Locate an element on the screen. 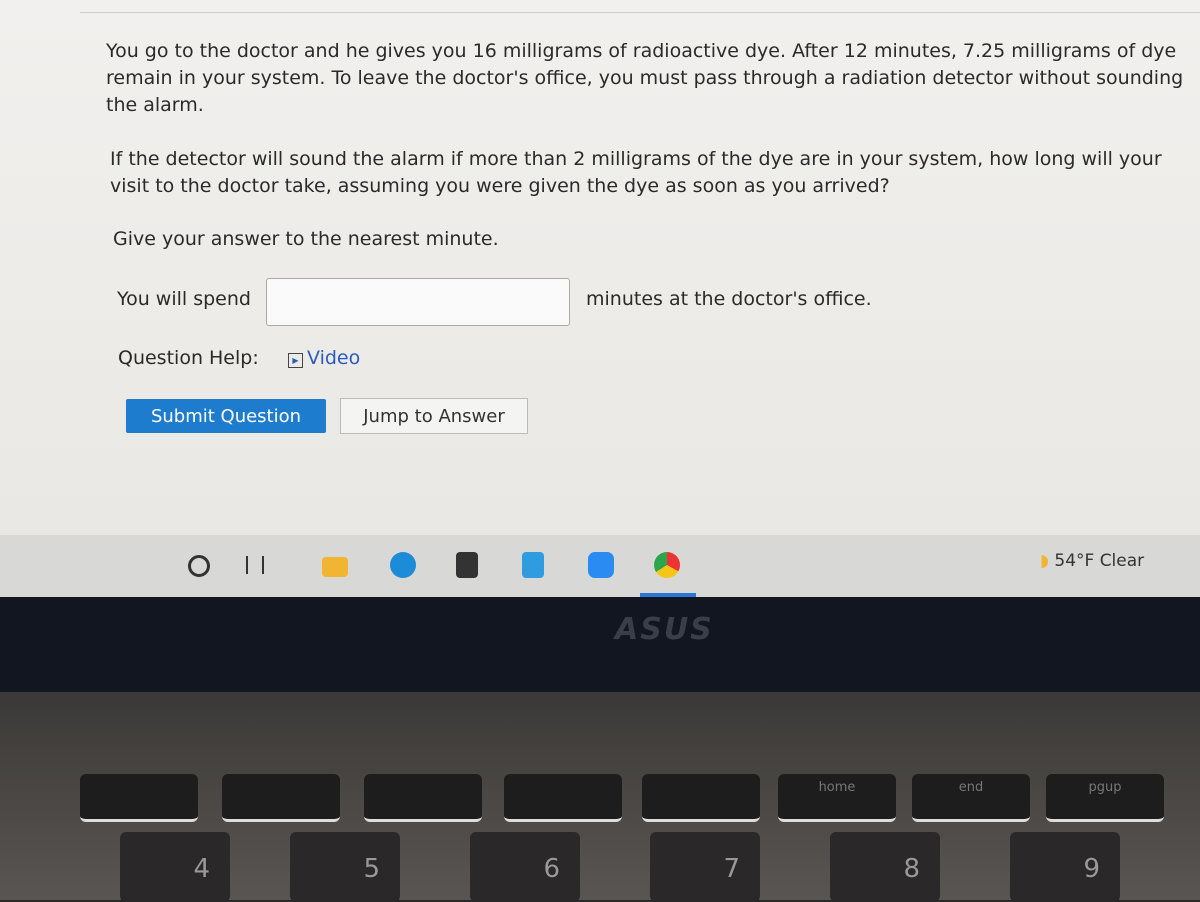 Image resolution: width=1200 pixels, height=902 pixels. weather-text: 54°F Clear is located at coordinates (1099, 561).